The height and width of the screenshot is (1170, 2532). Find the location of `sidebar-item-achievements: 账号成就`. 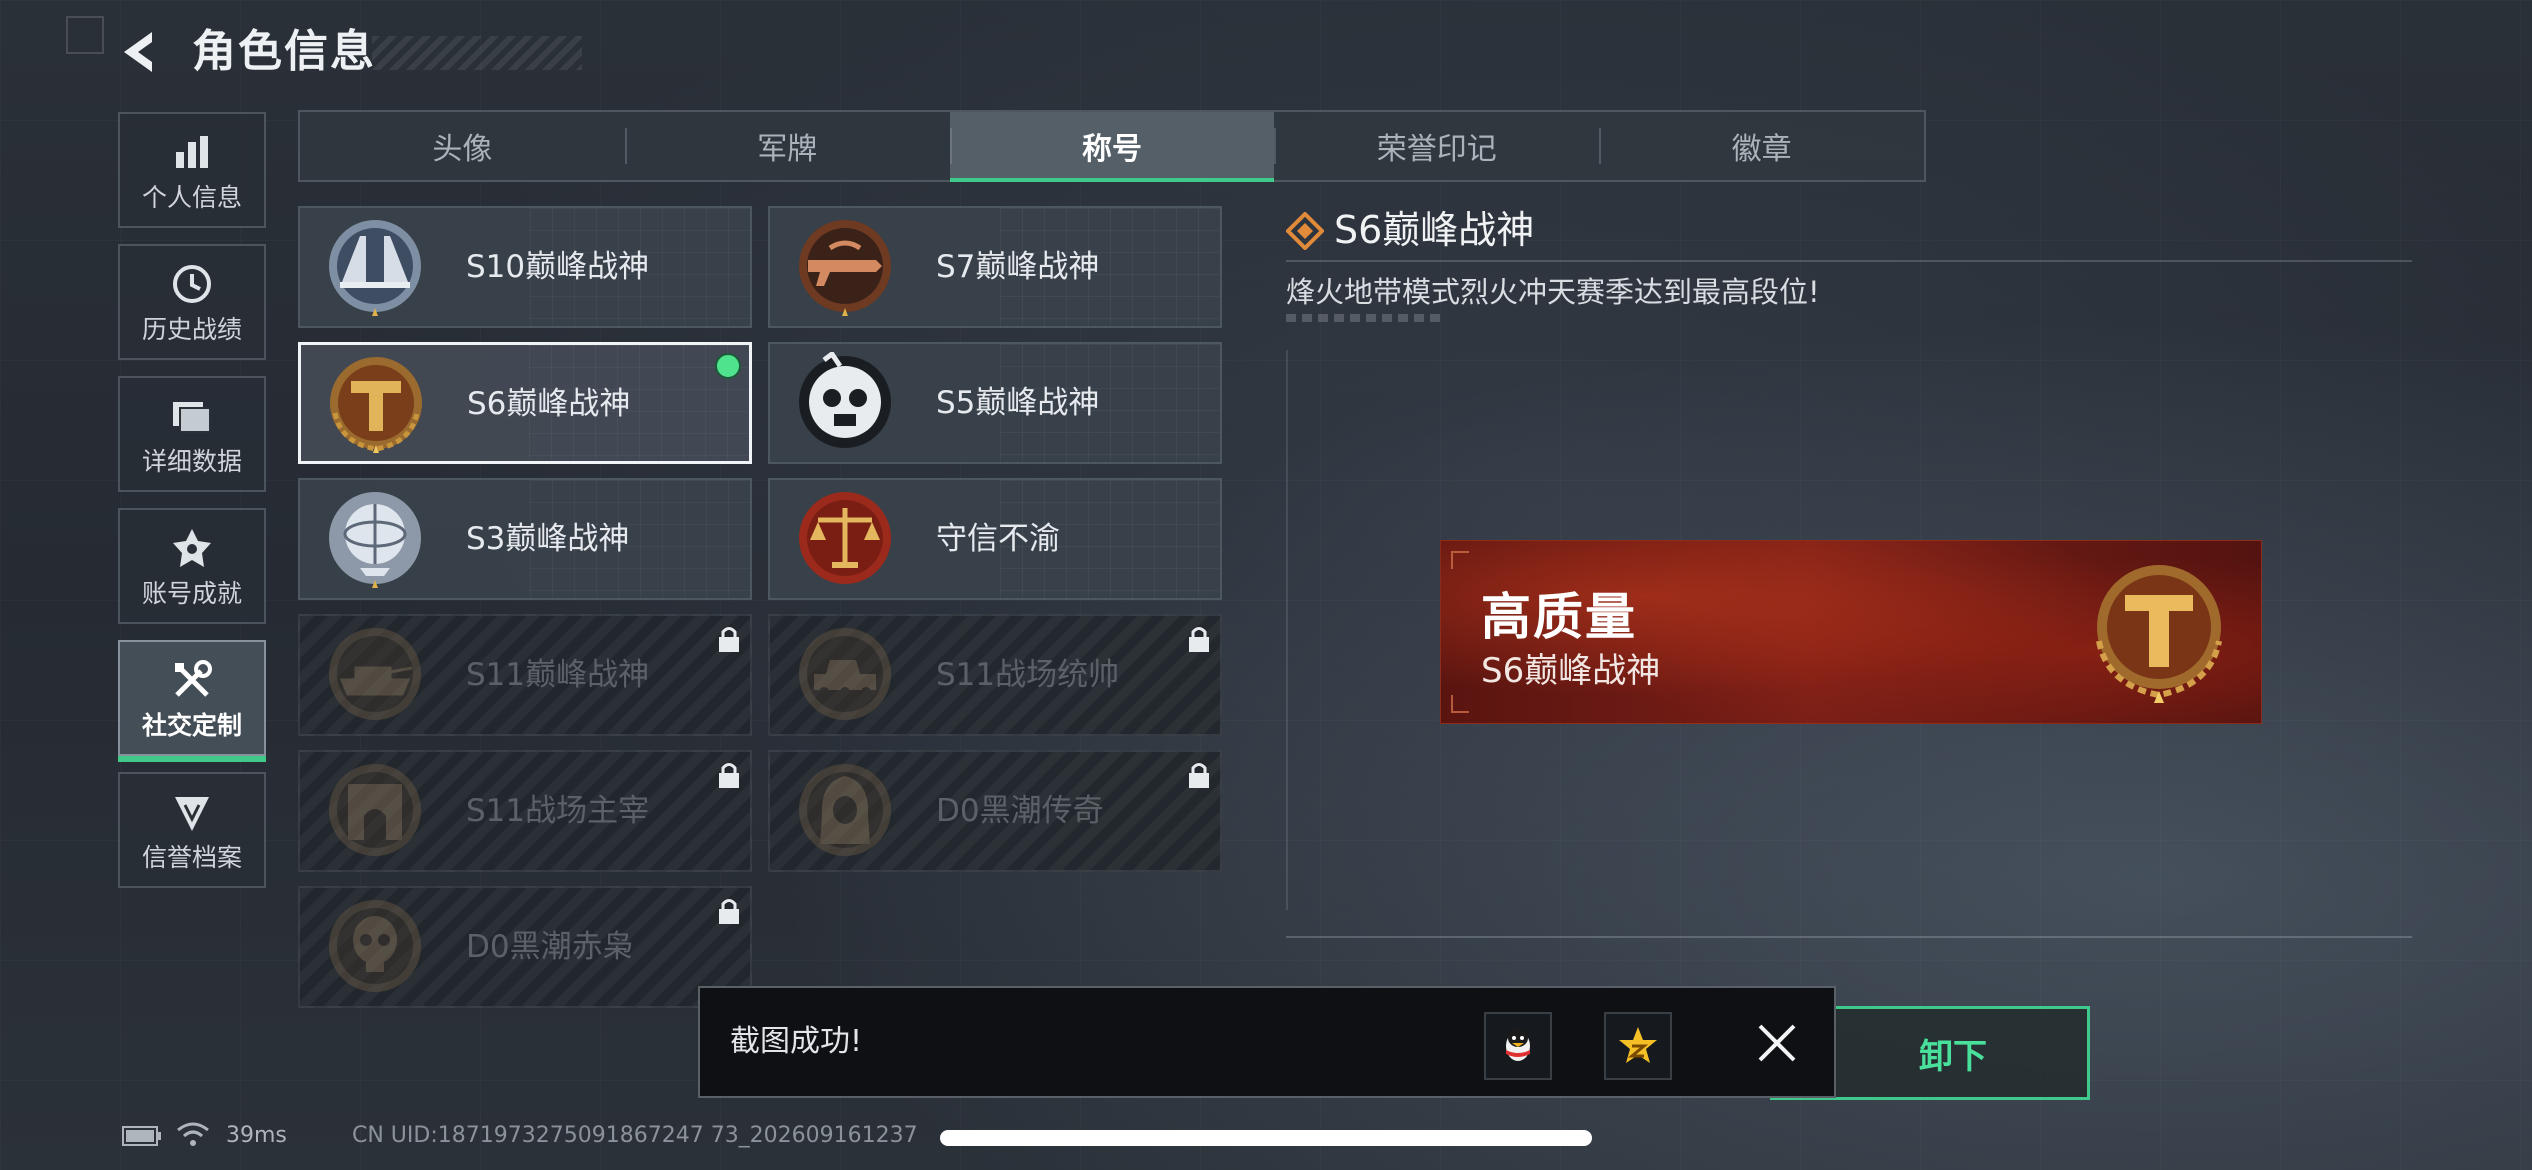

sidebar-item-achievements: 账号成就 is located at coordinates (192, 566).